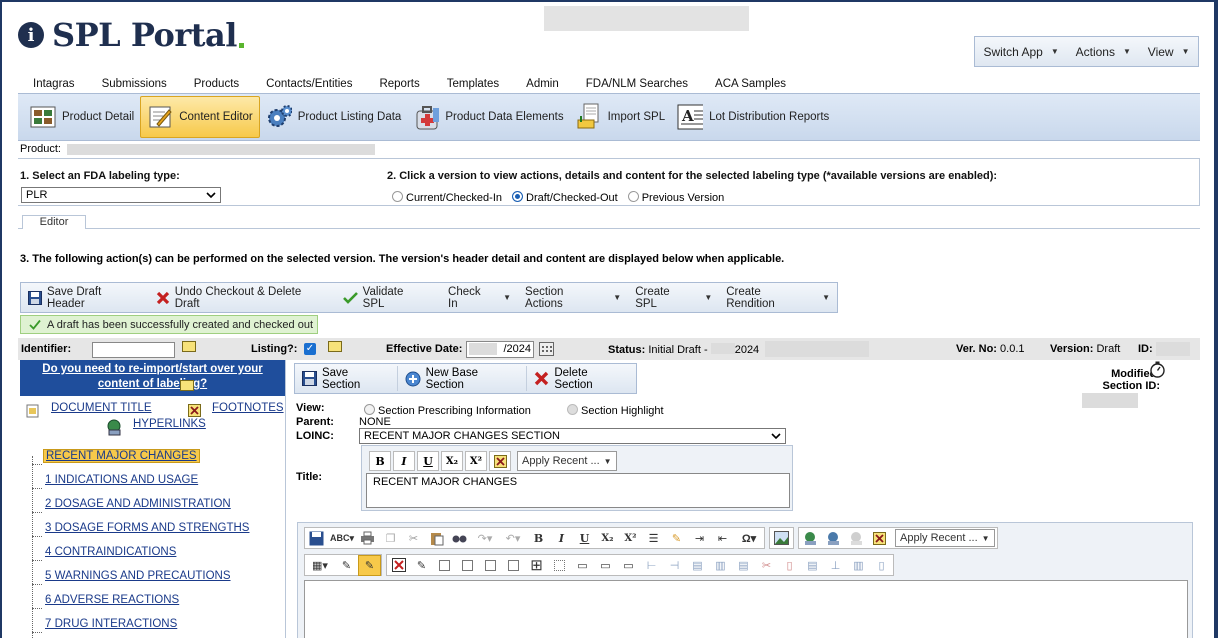  What do you see at coordinates (513, 565) in the screenshot?
I see `split-cells-icon` at bounding box center [513, 565].